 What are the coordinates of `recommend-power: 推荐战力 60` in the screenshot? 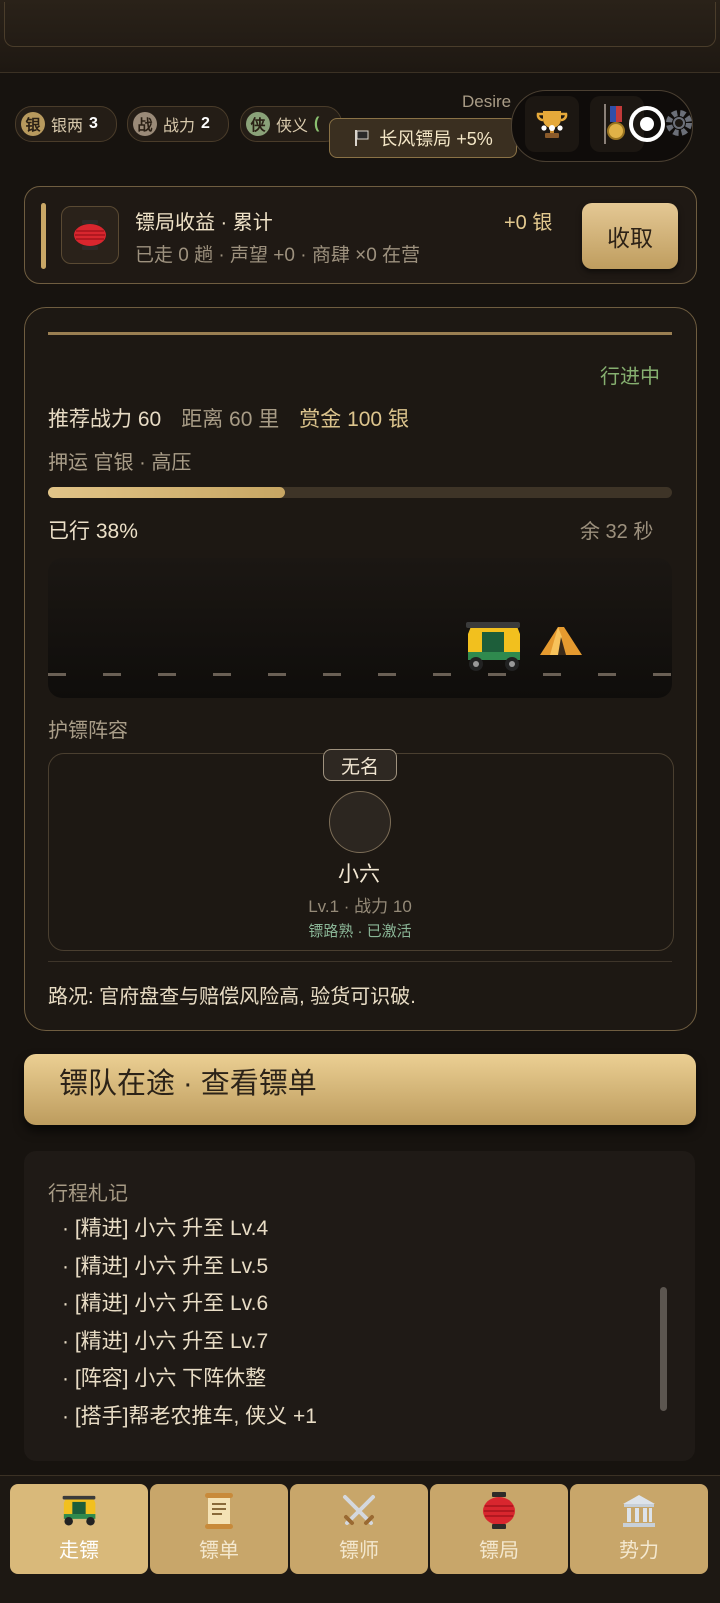 It's located at (105, 419).